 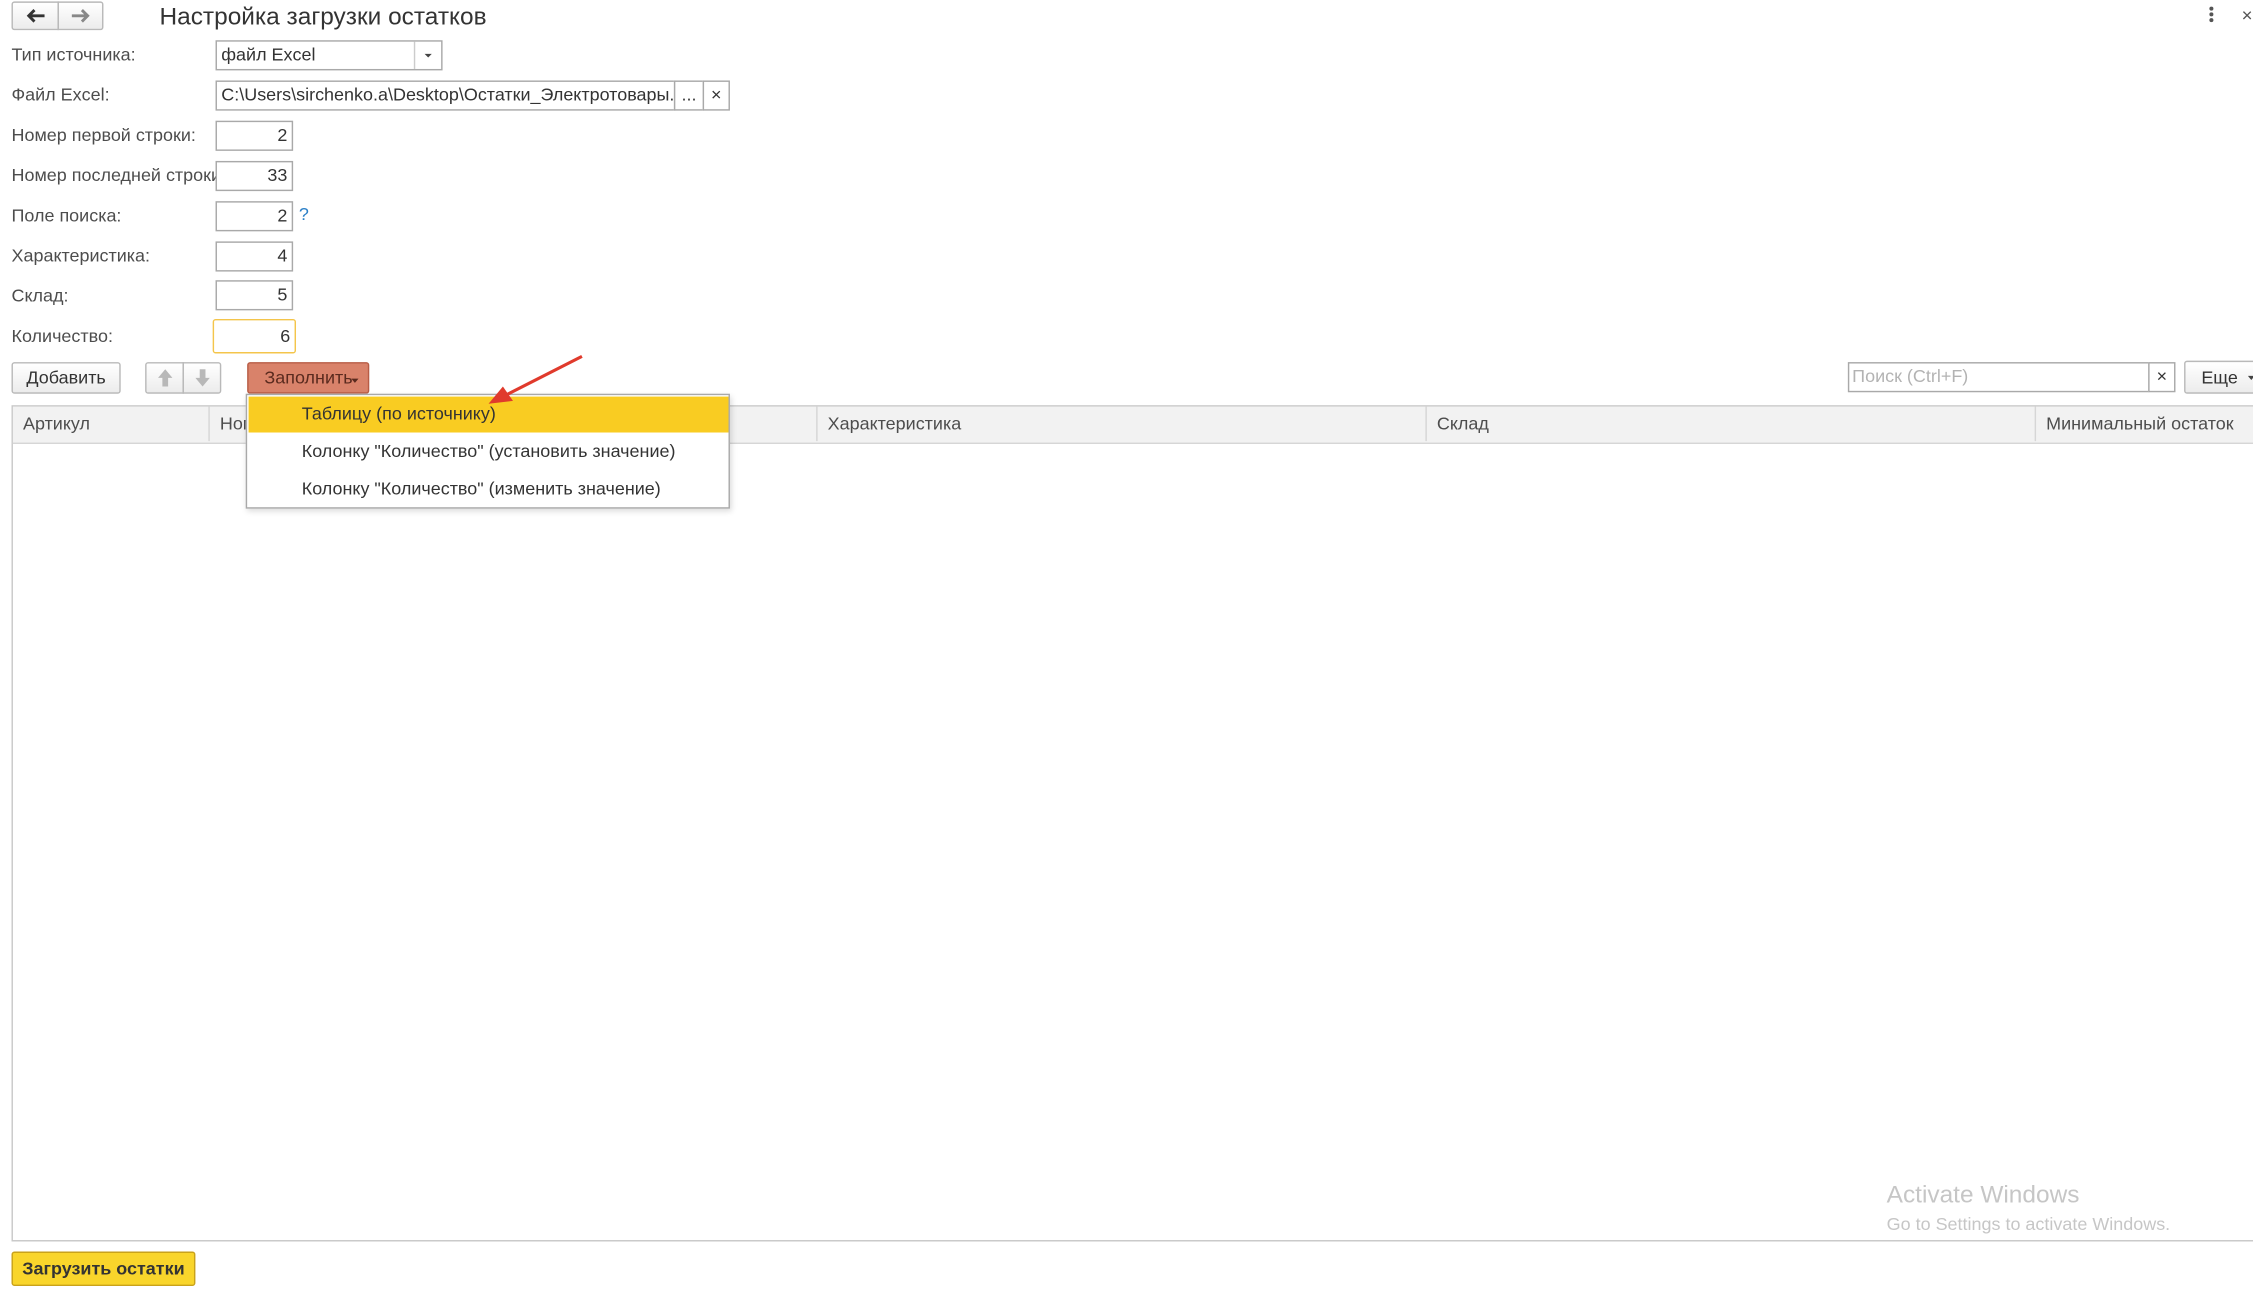 I want to click on fill-button-label: Заполнить, so click(x=308, y=377).